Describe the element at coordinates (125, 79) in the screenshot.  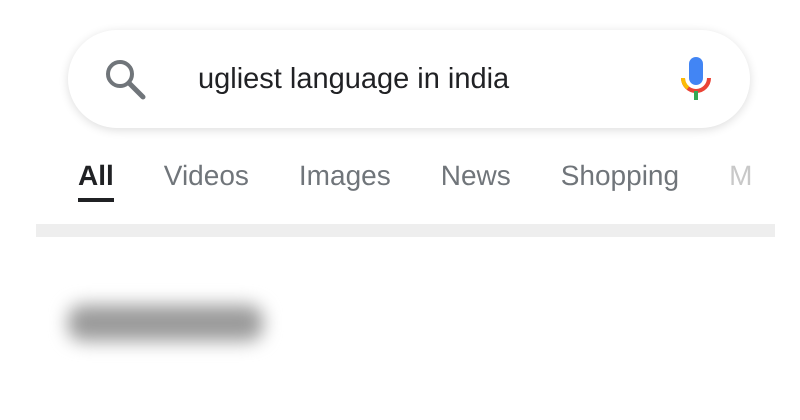
I see `search-icon` at that location.